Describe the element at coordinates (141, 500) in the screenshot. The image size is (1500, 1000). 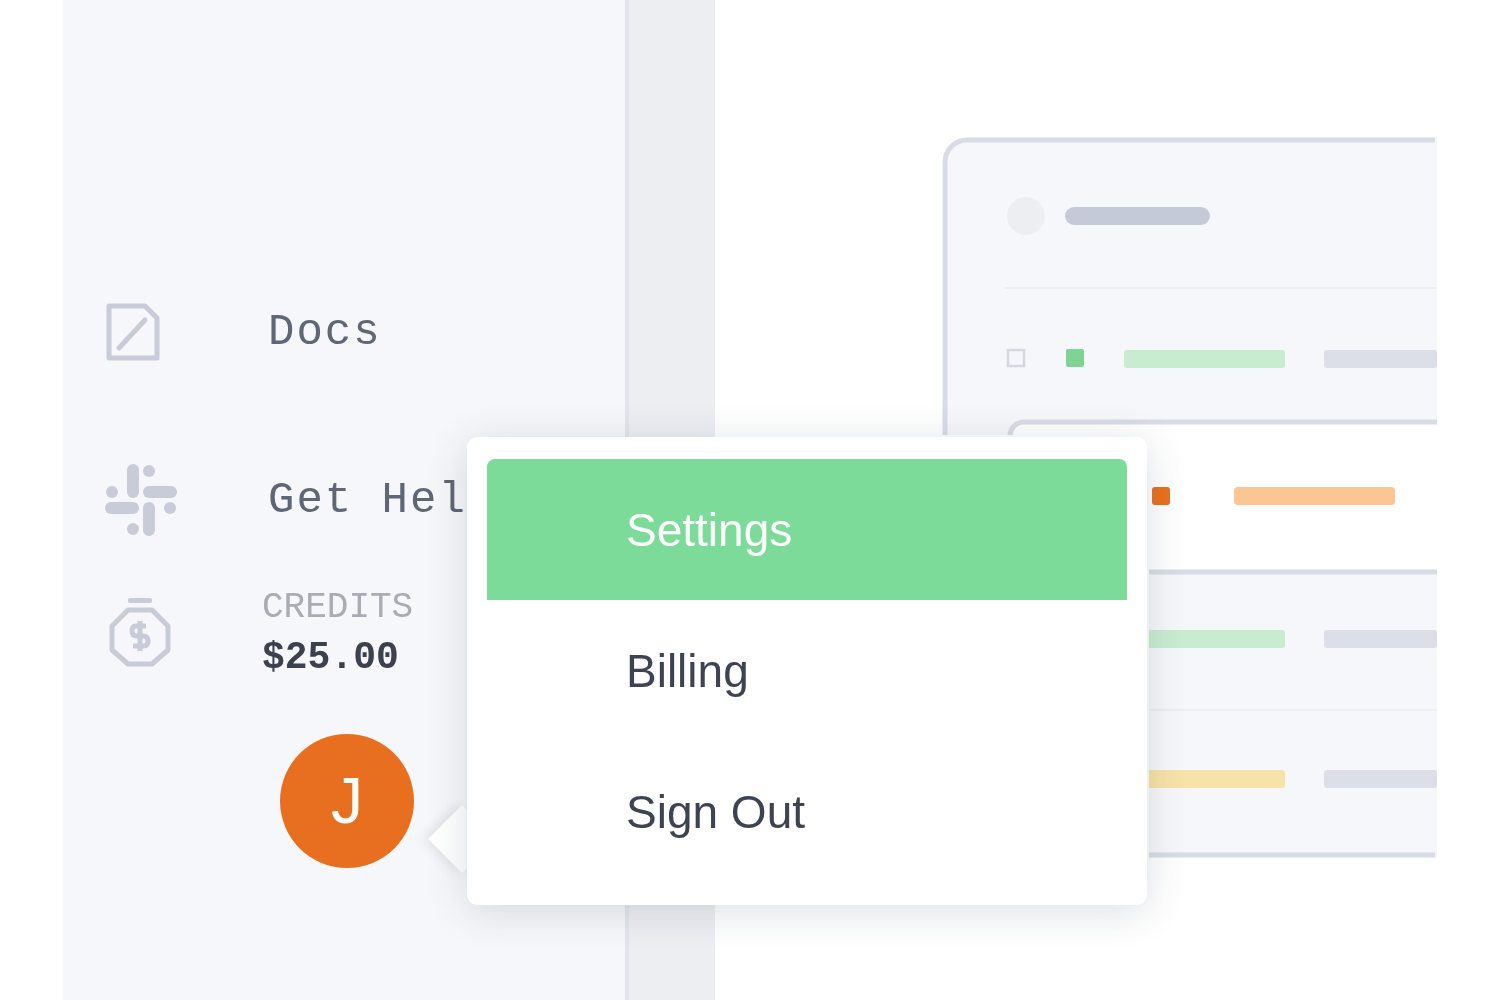
I see `hash-grid-icon` at that location.